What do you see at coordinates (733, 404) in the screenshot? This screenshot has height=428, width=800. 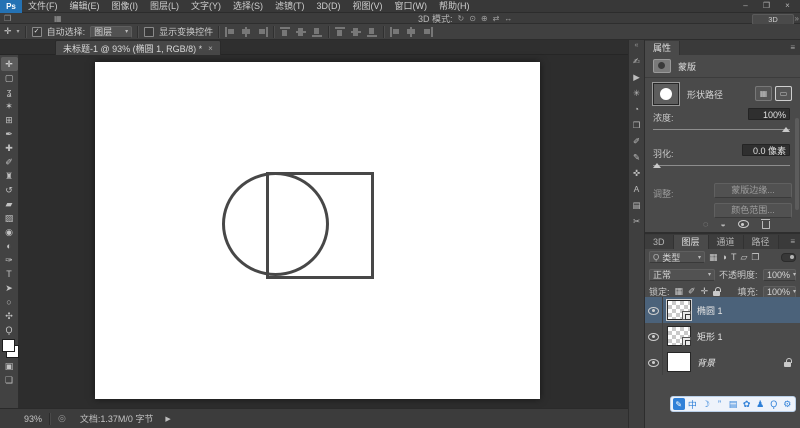 I see `ime-keyboard-icon: ▤` at bounding box center [733, 404].